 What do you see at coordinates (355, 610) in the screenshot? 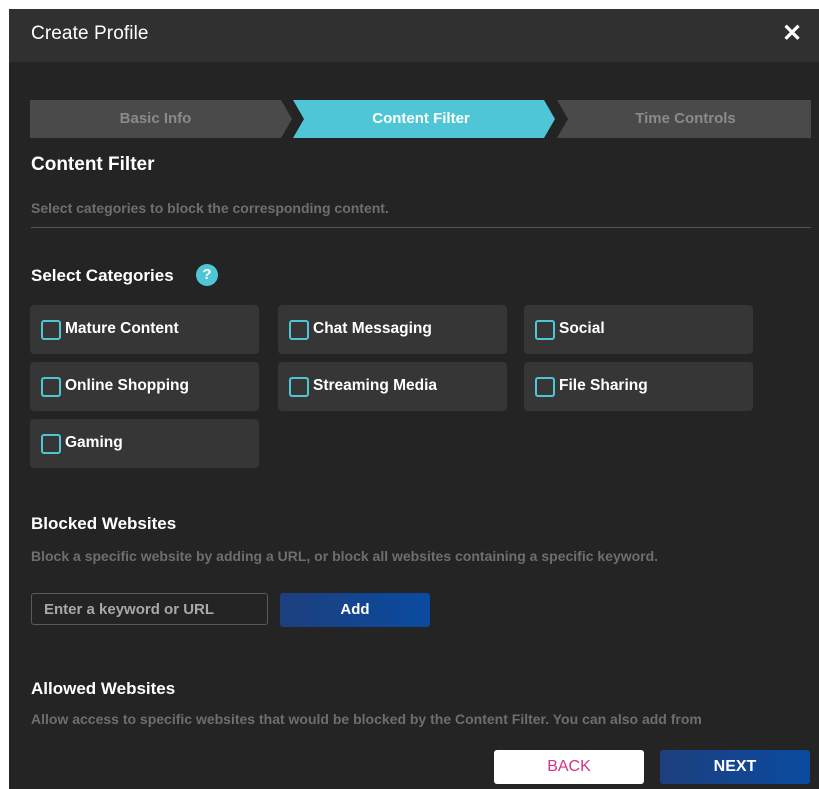
I see `add-button: Add` at bounding box center [355, 610].